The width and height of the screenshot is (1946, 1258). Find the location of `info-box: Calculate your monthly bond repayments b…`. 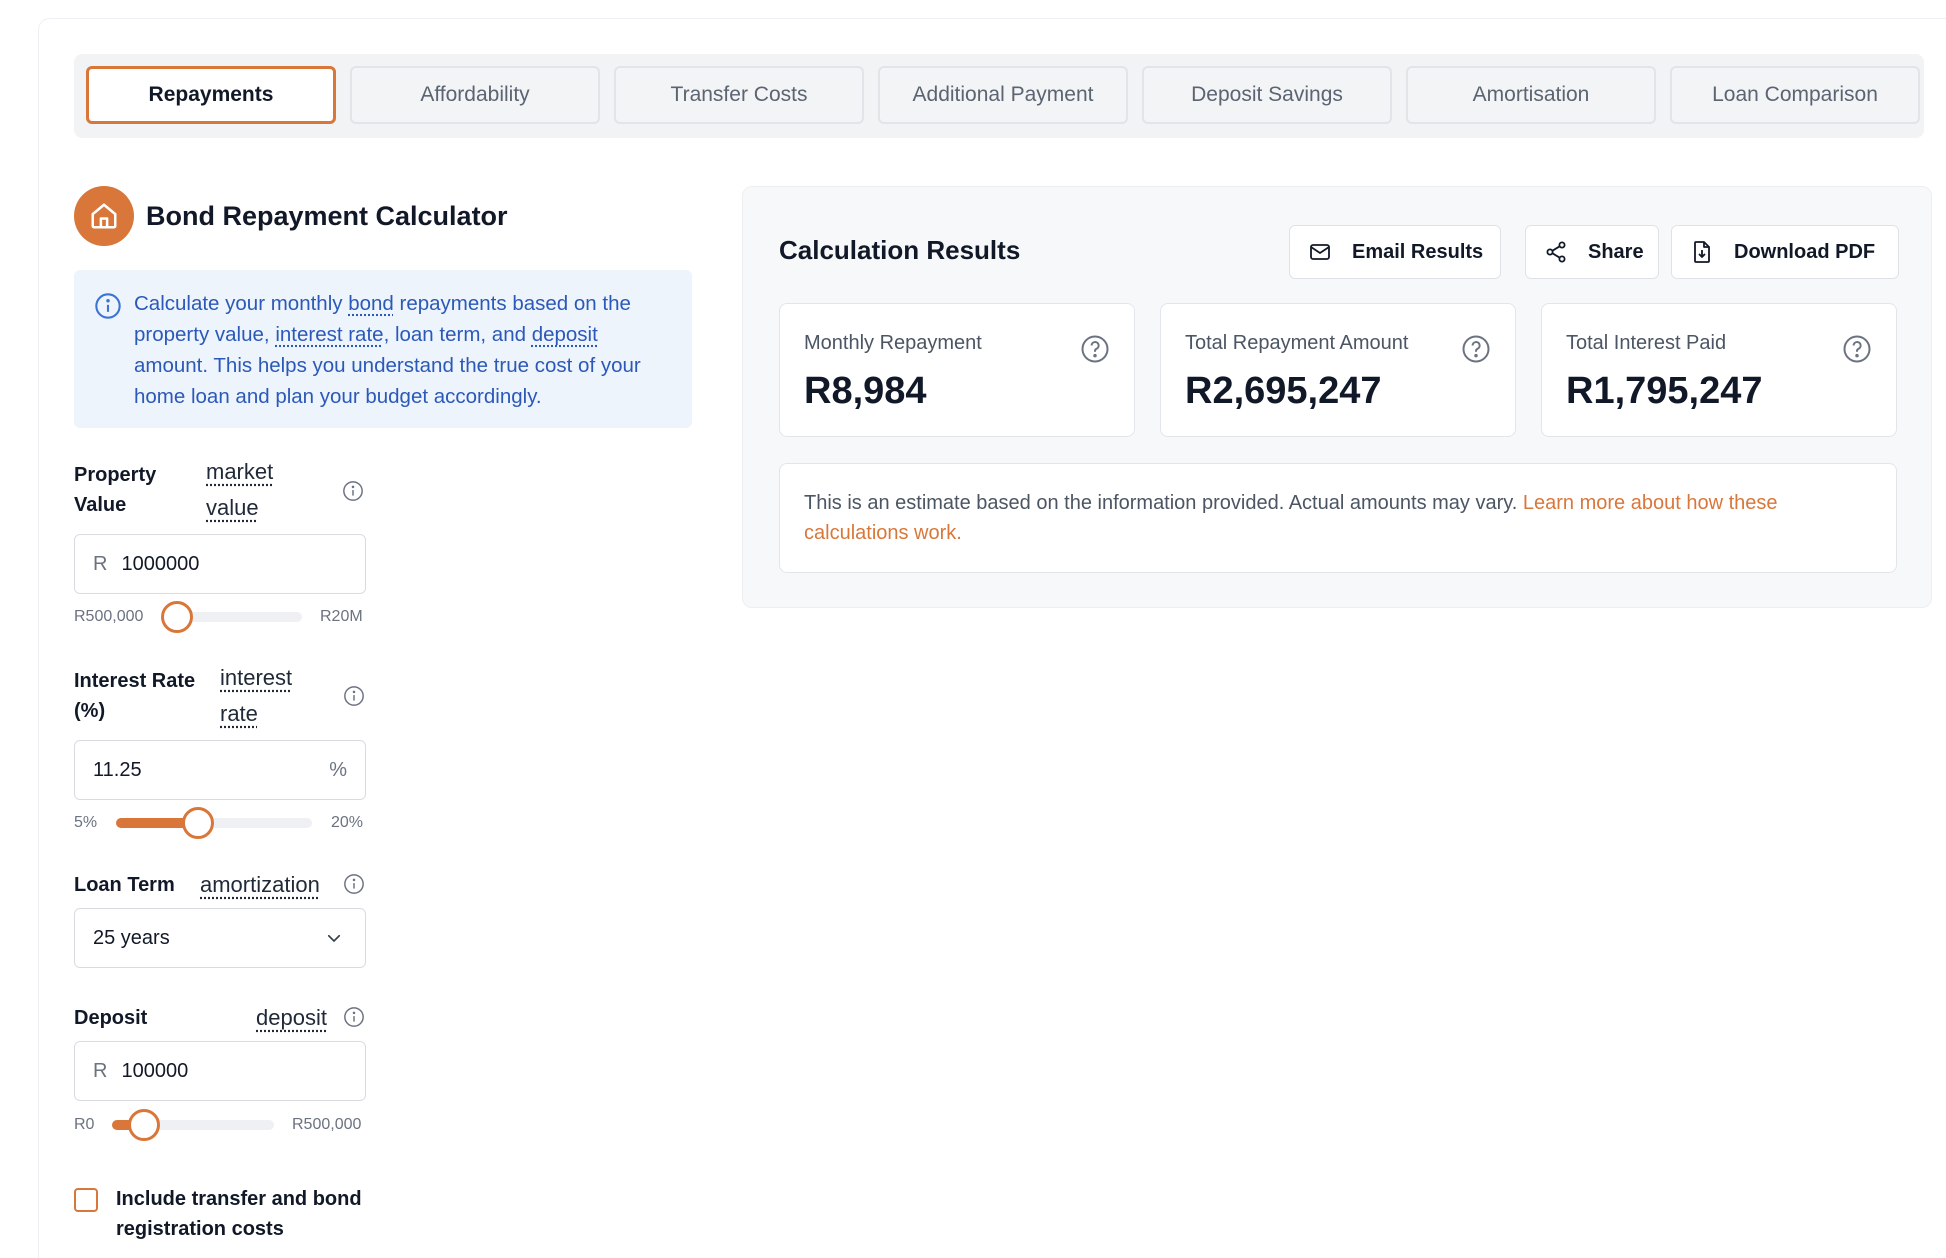

info-box: Calculate your monthly bond repayments b… is located at coordinates (383, 349).